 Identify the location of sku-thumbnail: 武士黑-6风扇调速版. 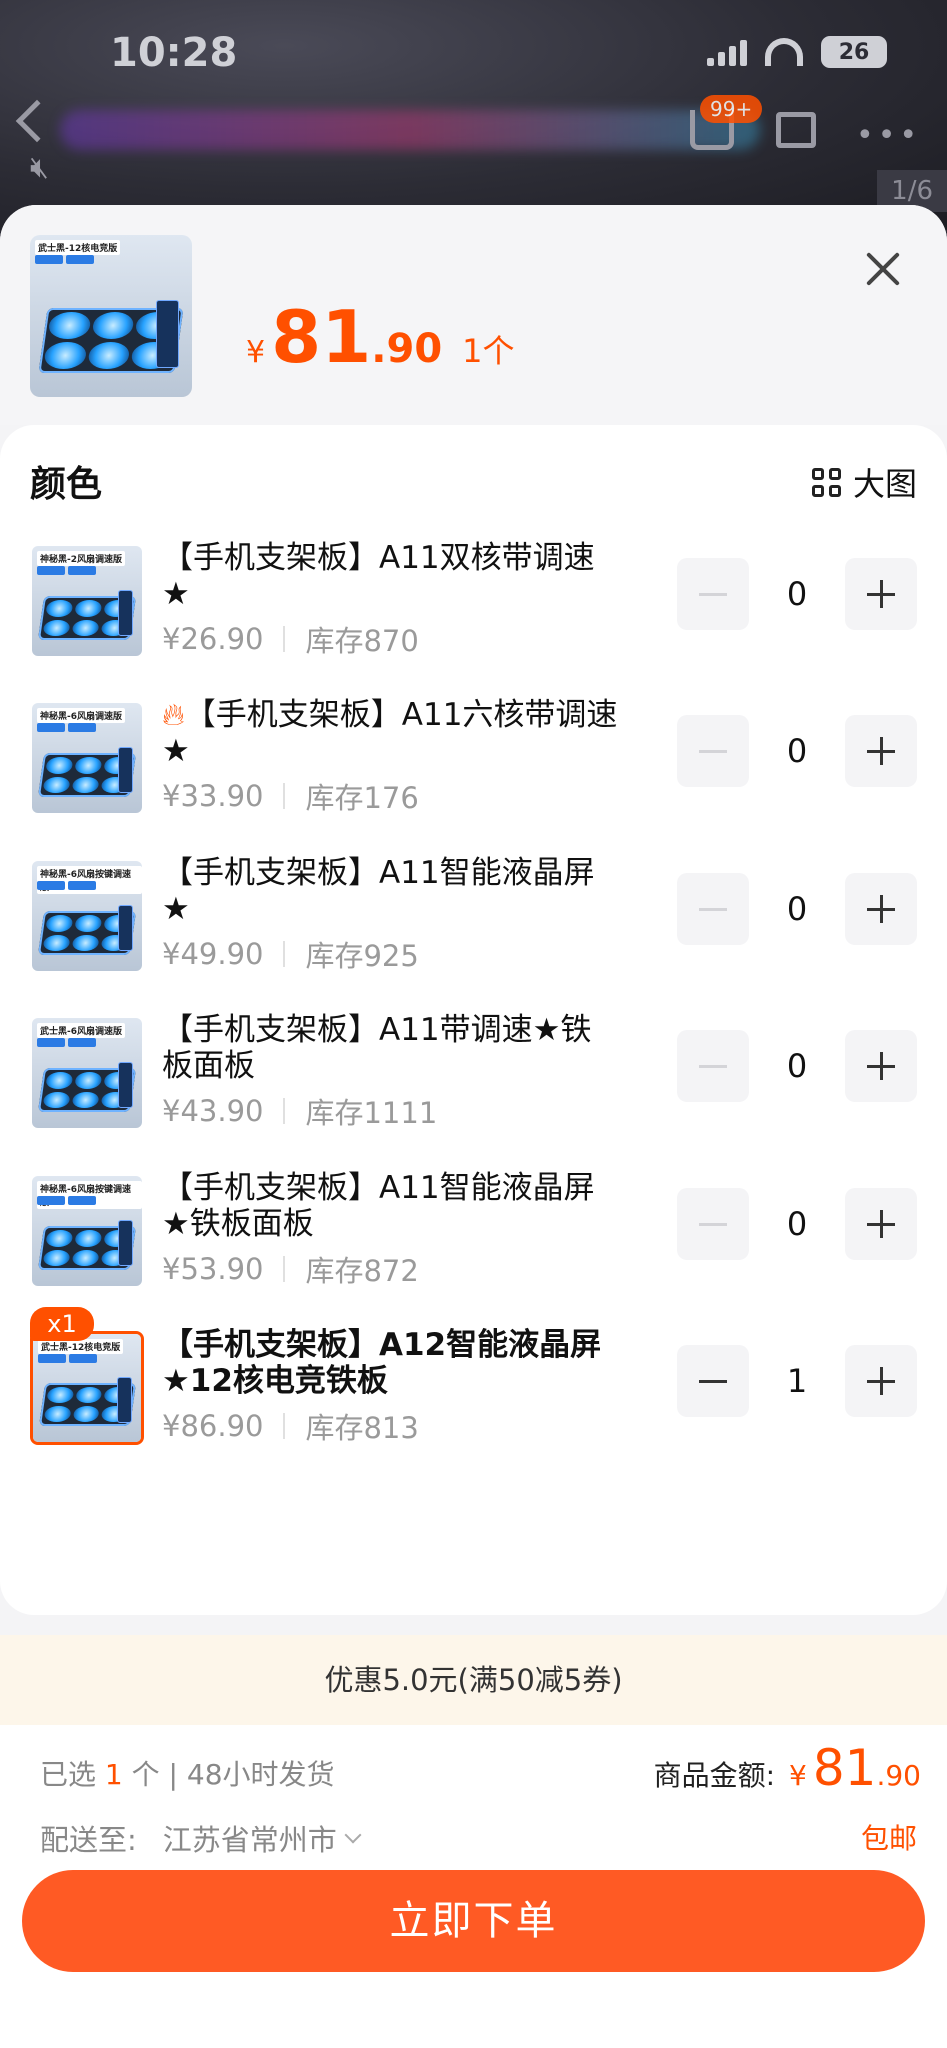
(87, 1073).